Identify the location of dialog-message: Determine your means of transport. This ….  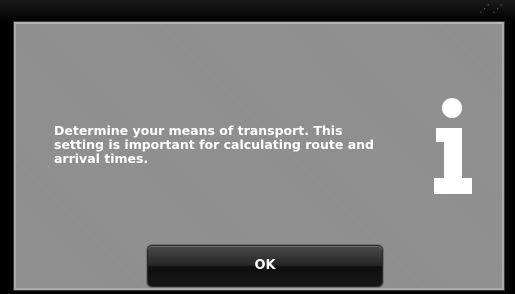
(214, 144).